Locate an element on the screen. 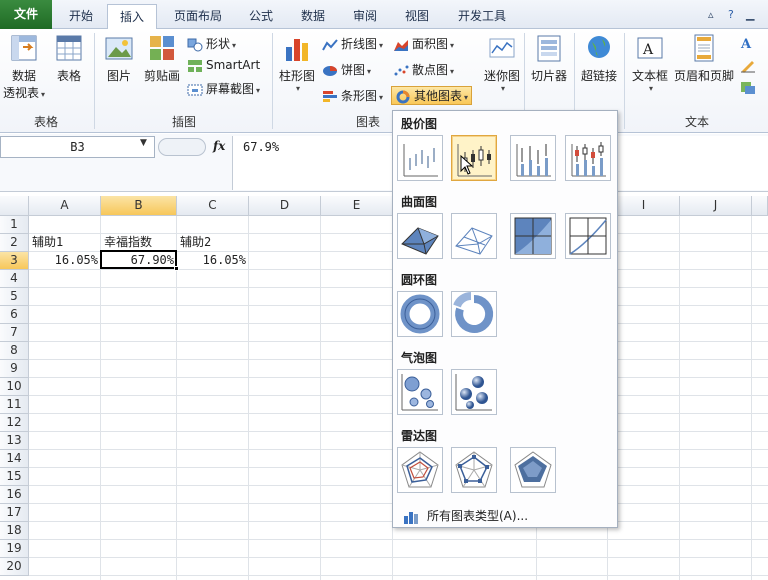 Image resolution: width=768 pixels, height=580 pixels. bubble-thumb is located at coordinates (420, 392).